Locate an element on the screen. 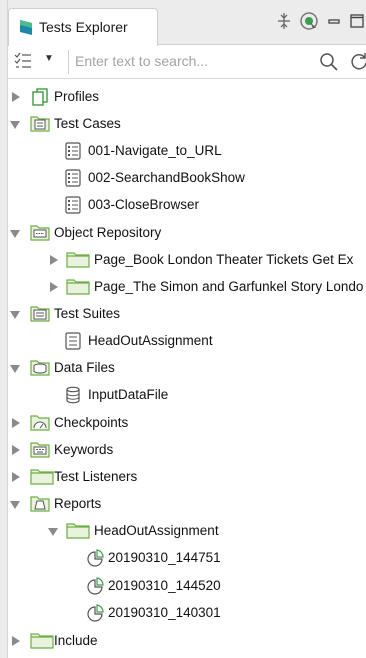 The image size is (366, 658). tree-item-label: Profiles is located at coordinates (77, 96).